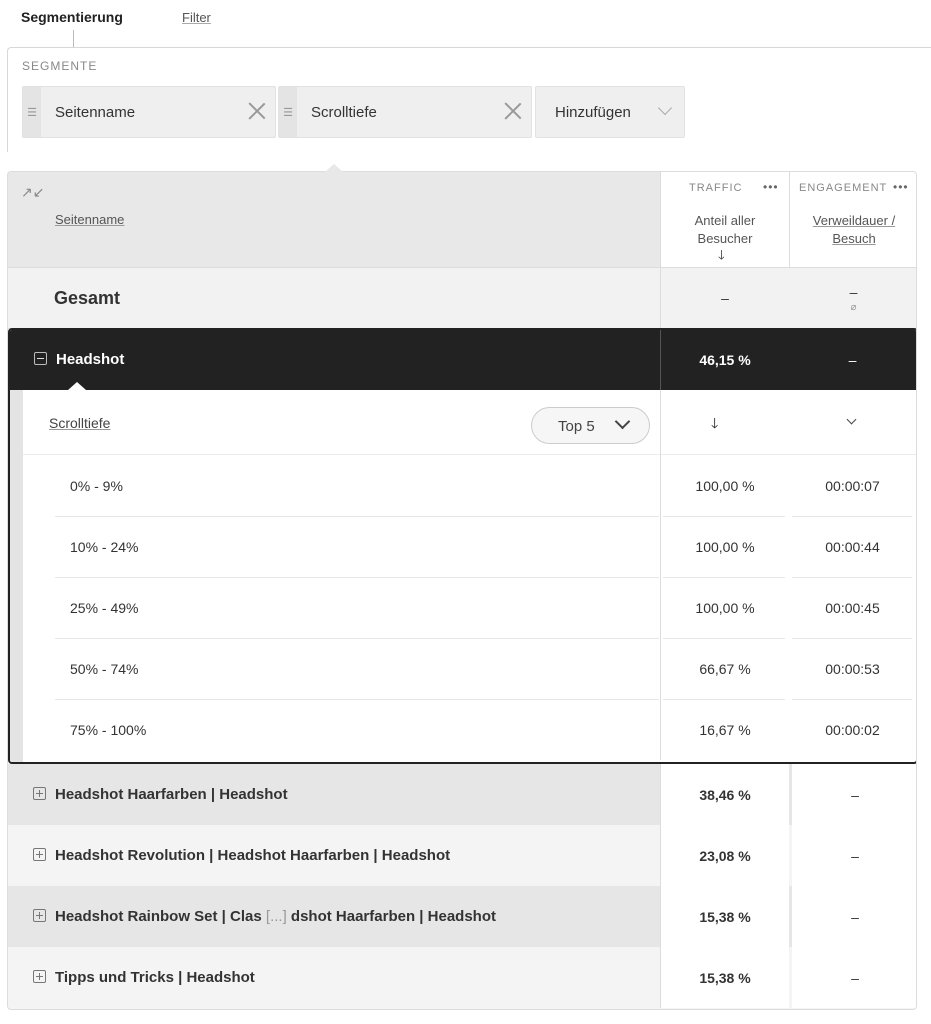  Describe the element at coordinates (87, 298) in the screenshot. I see `total-label: Gesamt` at that location.